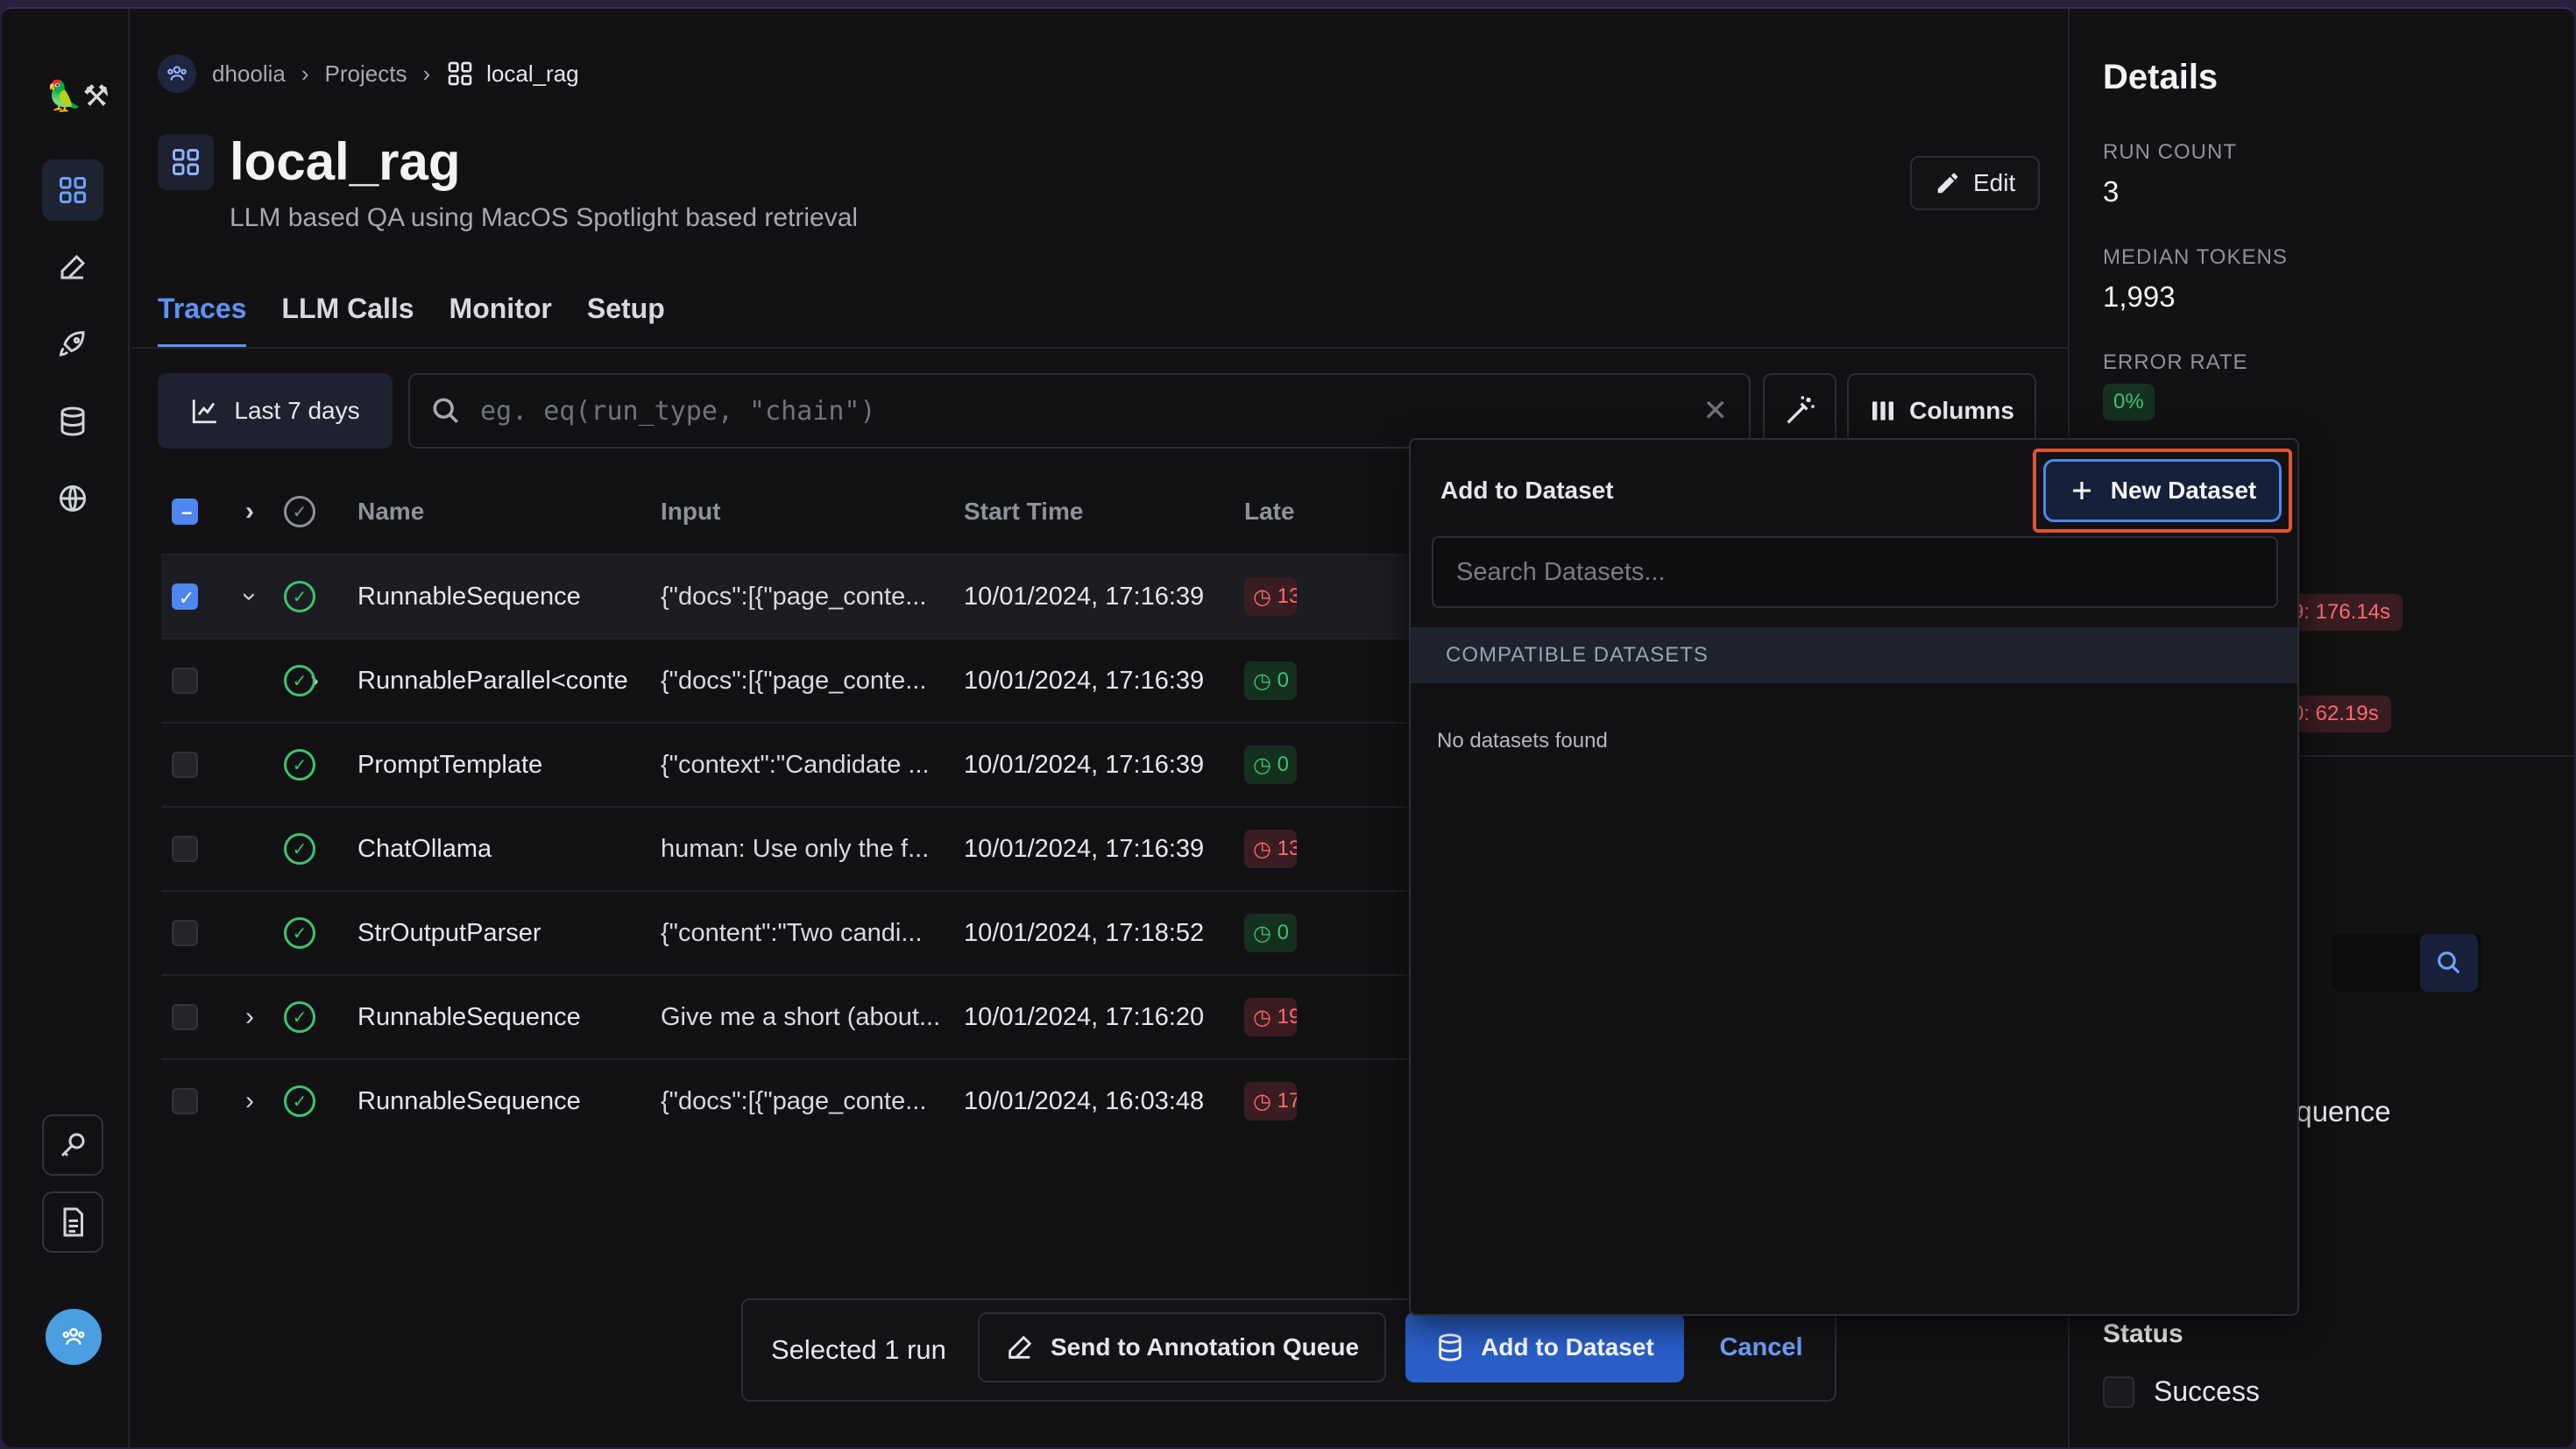  What do you see at coordinates (858, 1350) in the screenshot?
I see `selected-count: Selected 1 run` at bounding box center [858, 1350].